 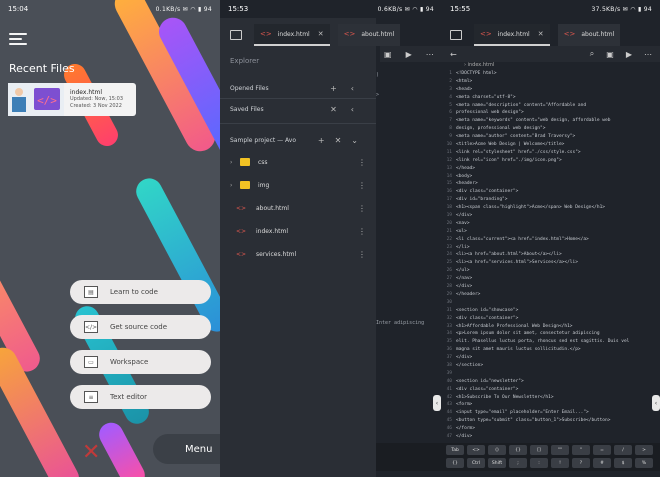 I want to click on tree-file-index: <> index.html ⋮, so click(x=303, y=231).